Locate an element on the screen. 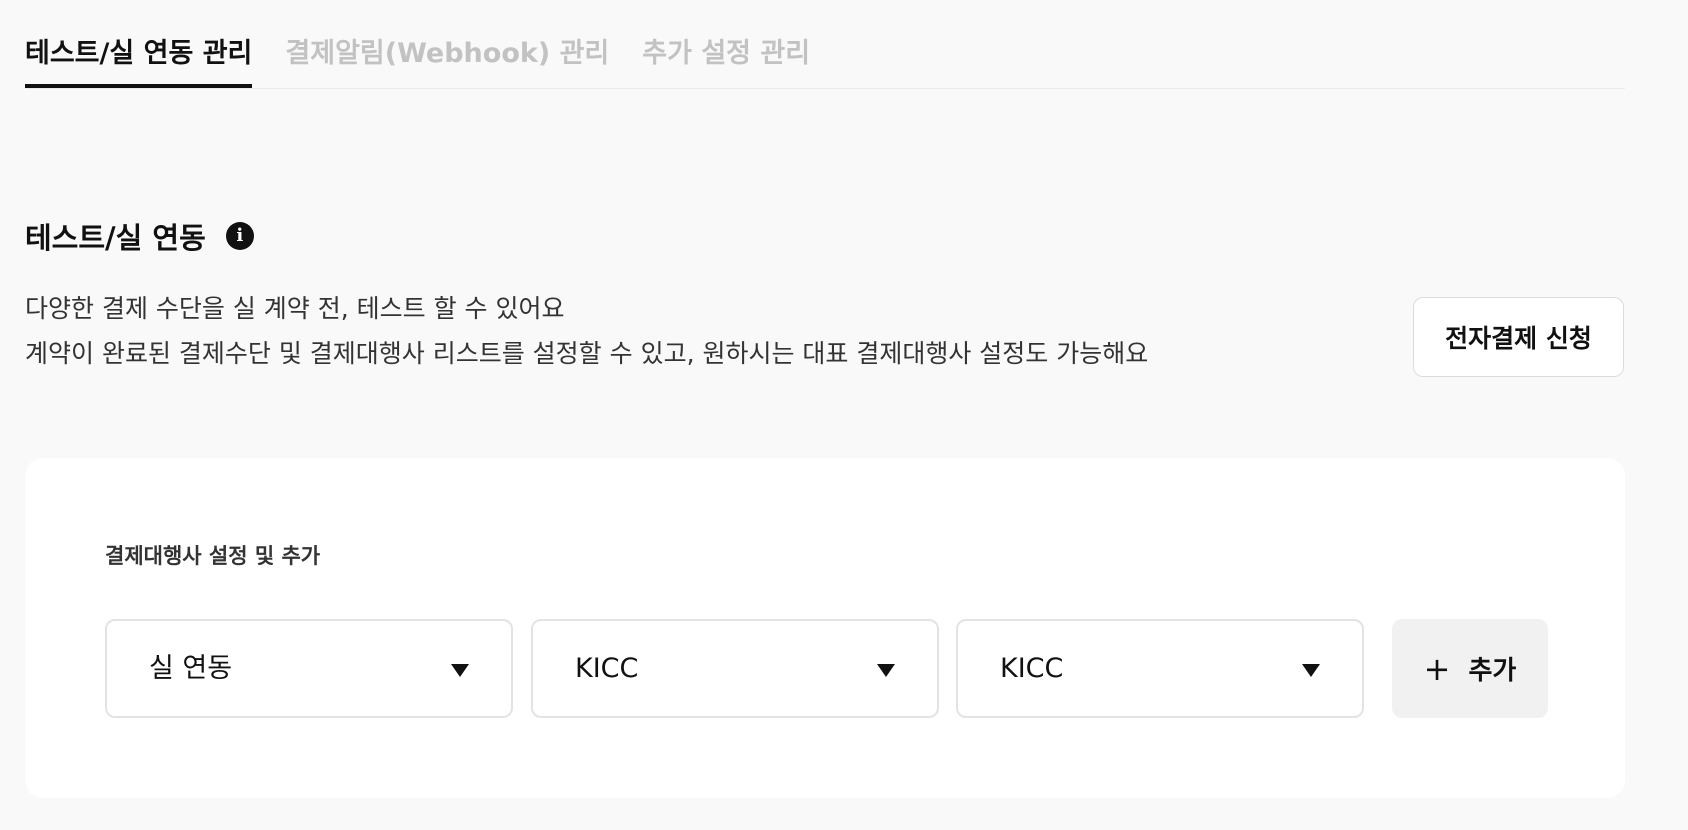 Image resolution: width=1688 pixels, height=830 pixels. pg-merchant-select-value: KICC is located at coordinates (1032, 668).